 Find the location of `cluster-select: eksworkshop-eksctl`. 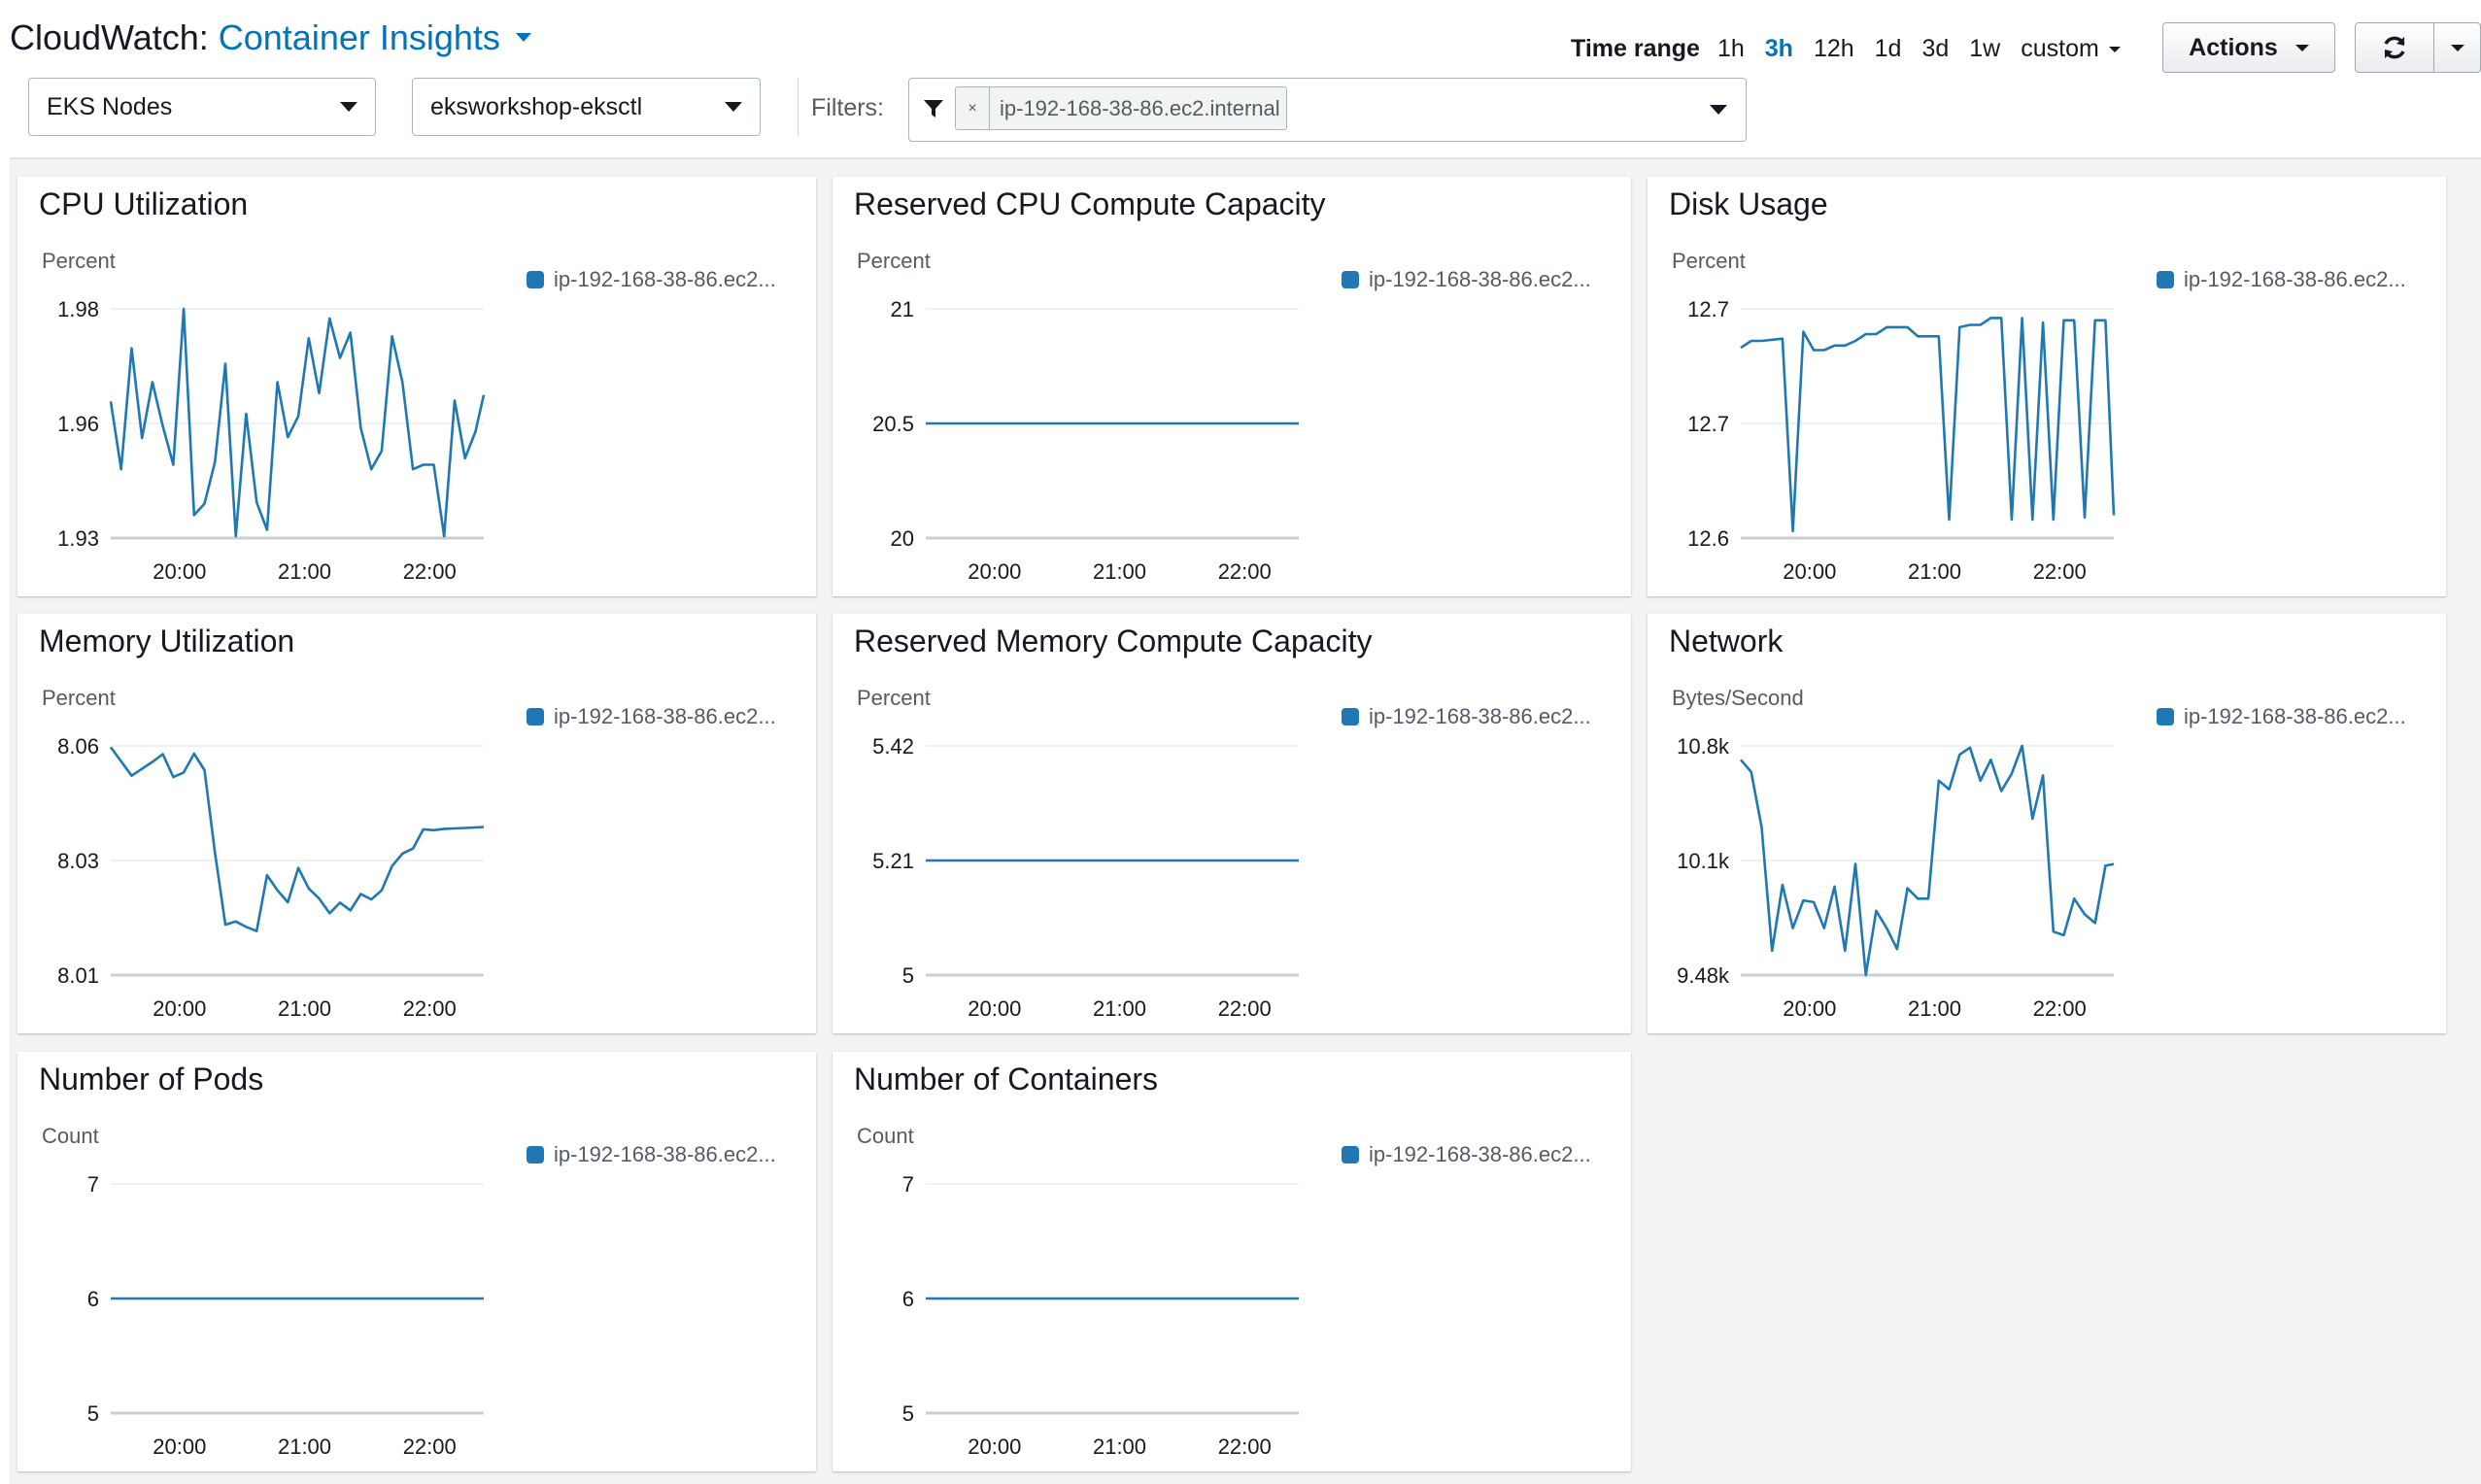

cluster-select: eksworkshop-eksctl is located at coordinates (587, 107).